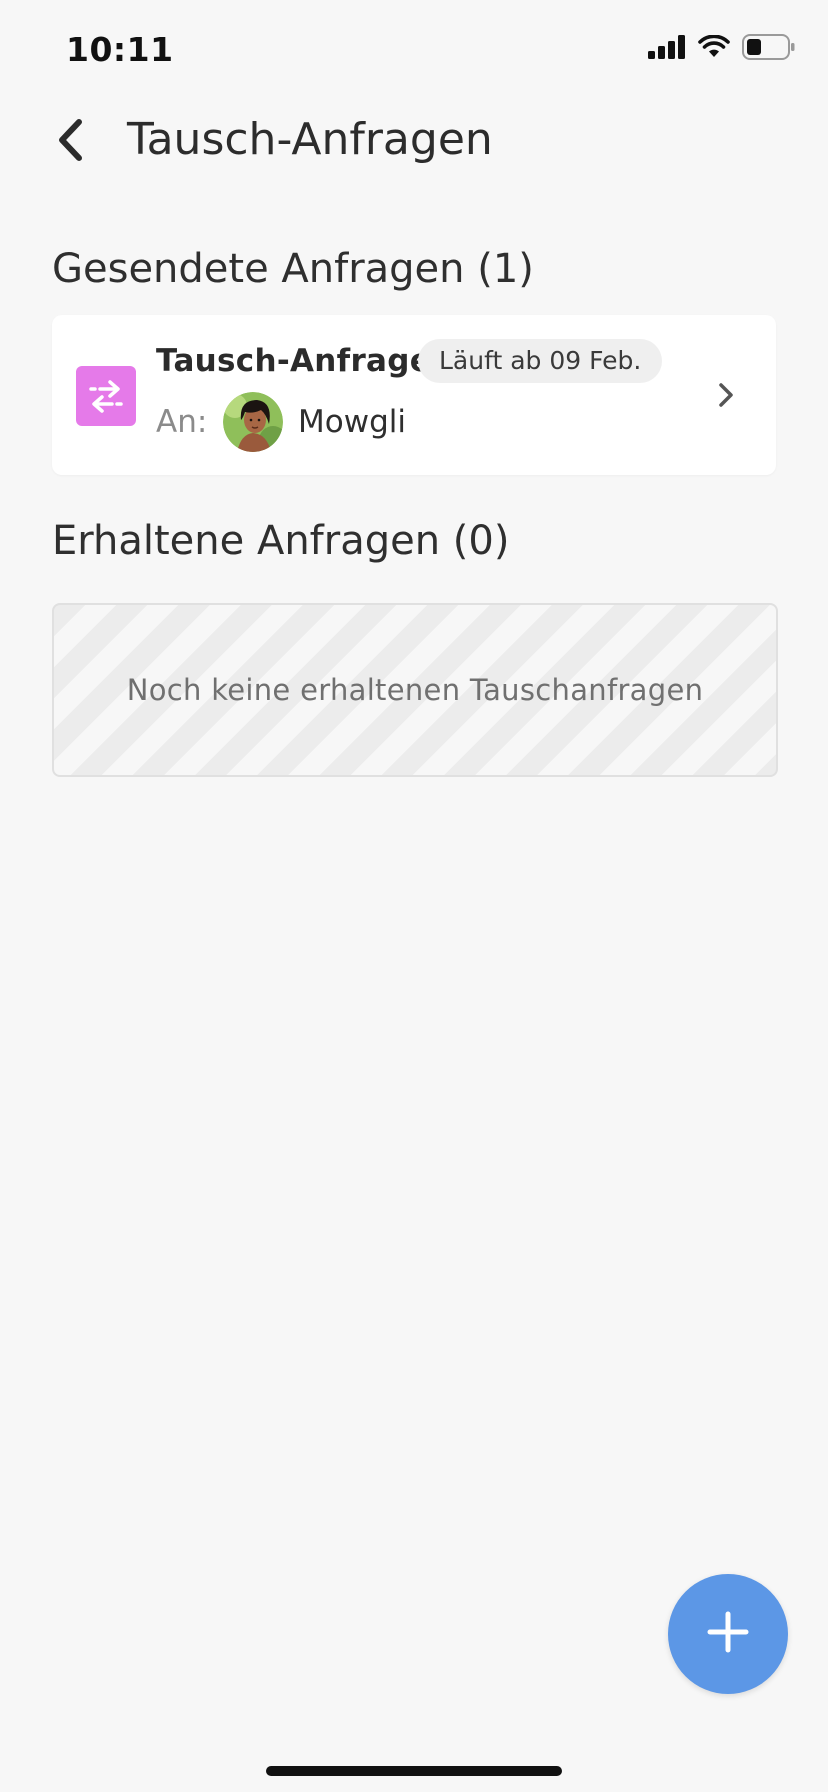 The height and width of the screenshot is (1792, 828). Describe the element at coordinates (714, 48) in the screenshot. I see `wifi-icon` at that location.